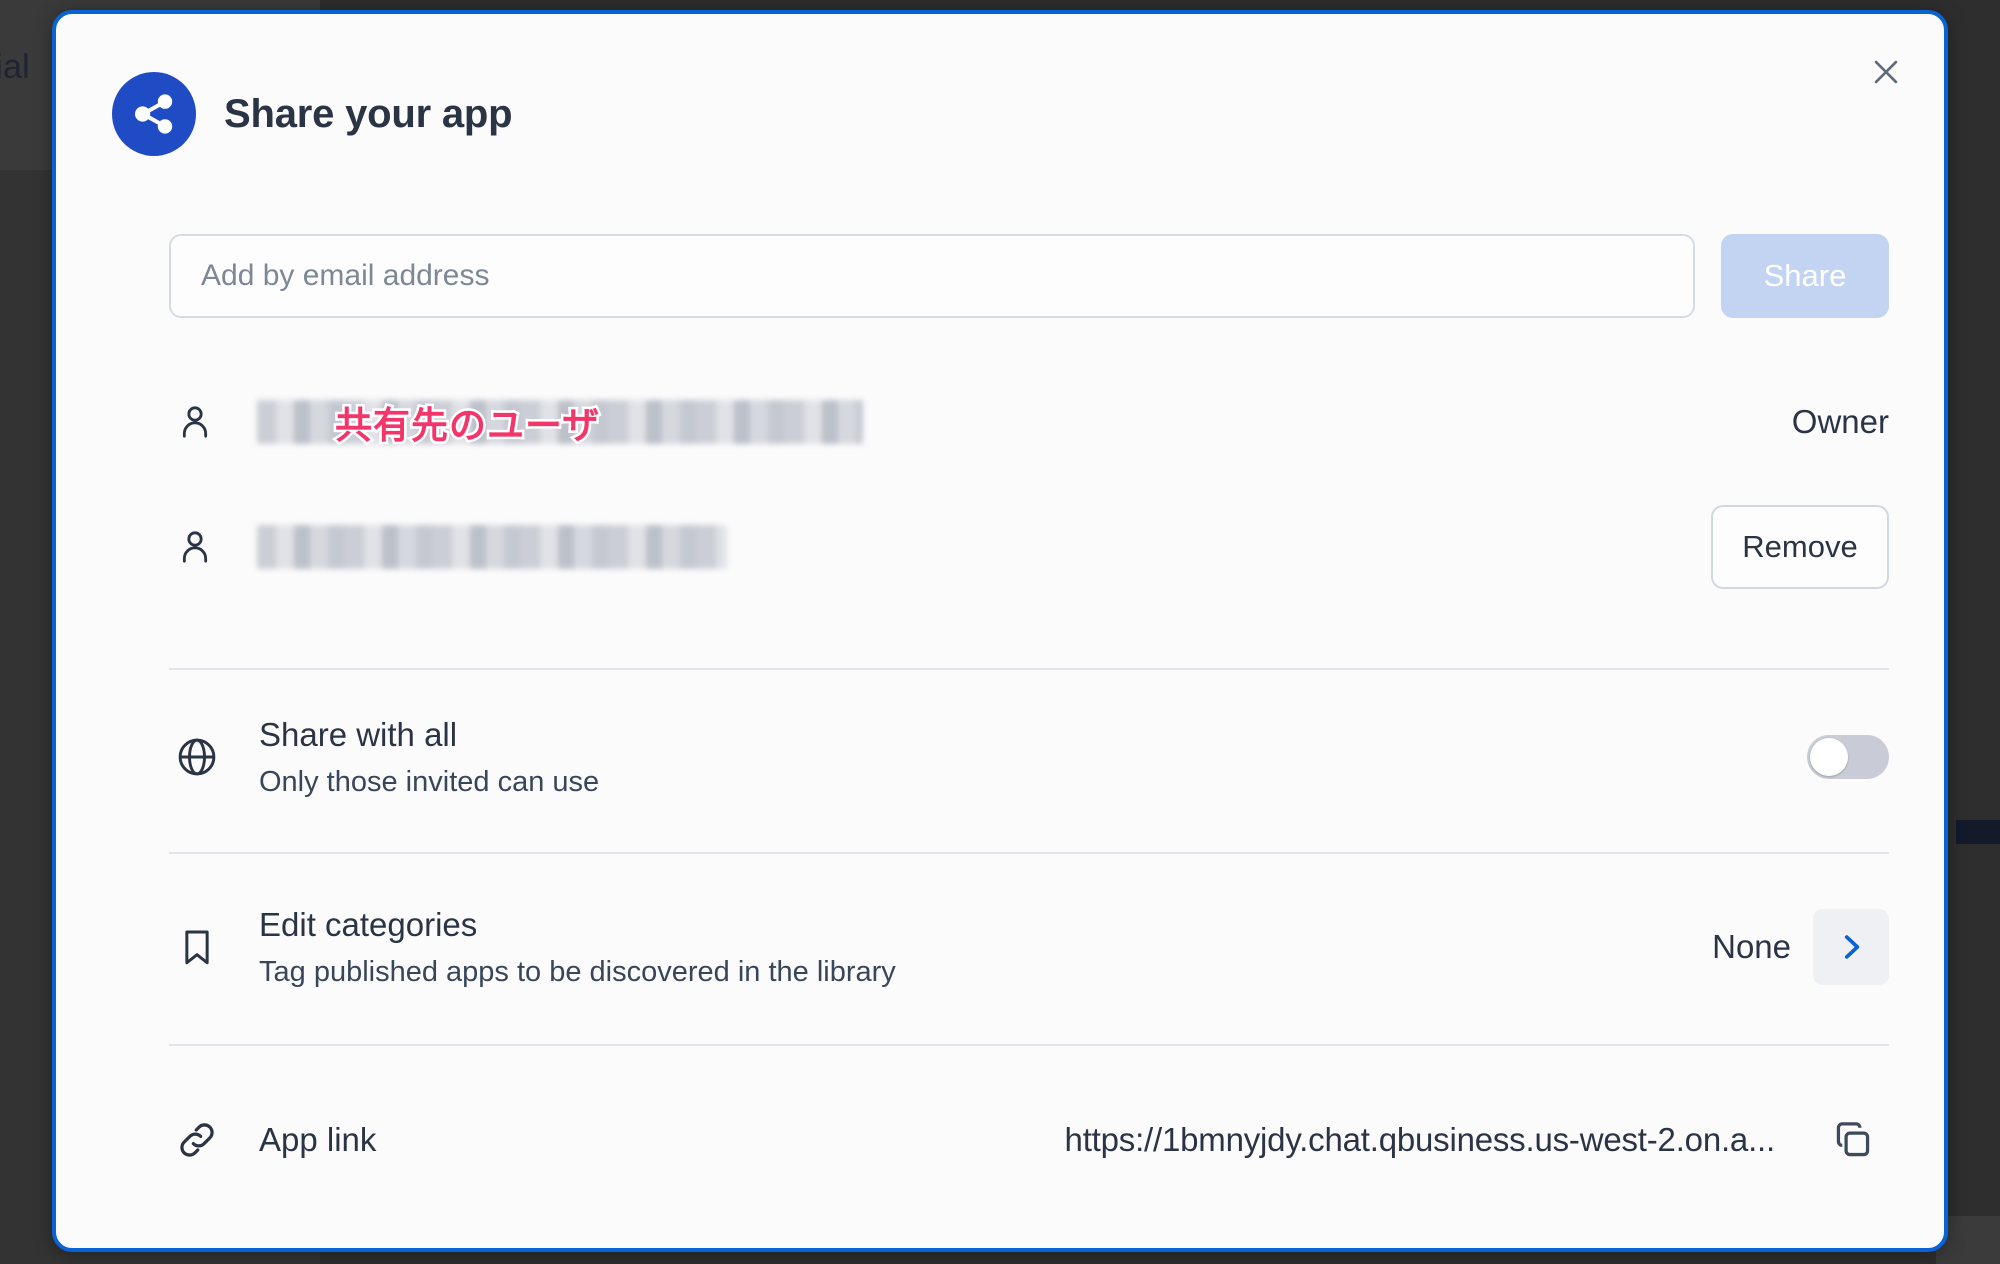 The height and width of the screenshot is (1264, 2000). I want to click on link-icon, so click(197, 1140).